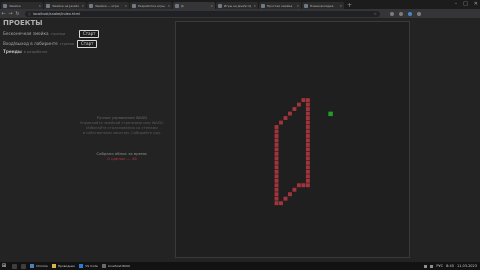 The image size is (480, 270). I want to click on start-button-infinite: Старт, so click(89, 34).